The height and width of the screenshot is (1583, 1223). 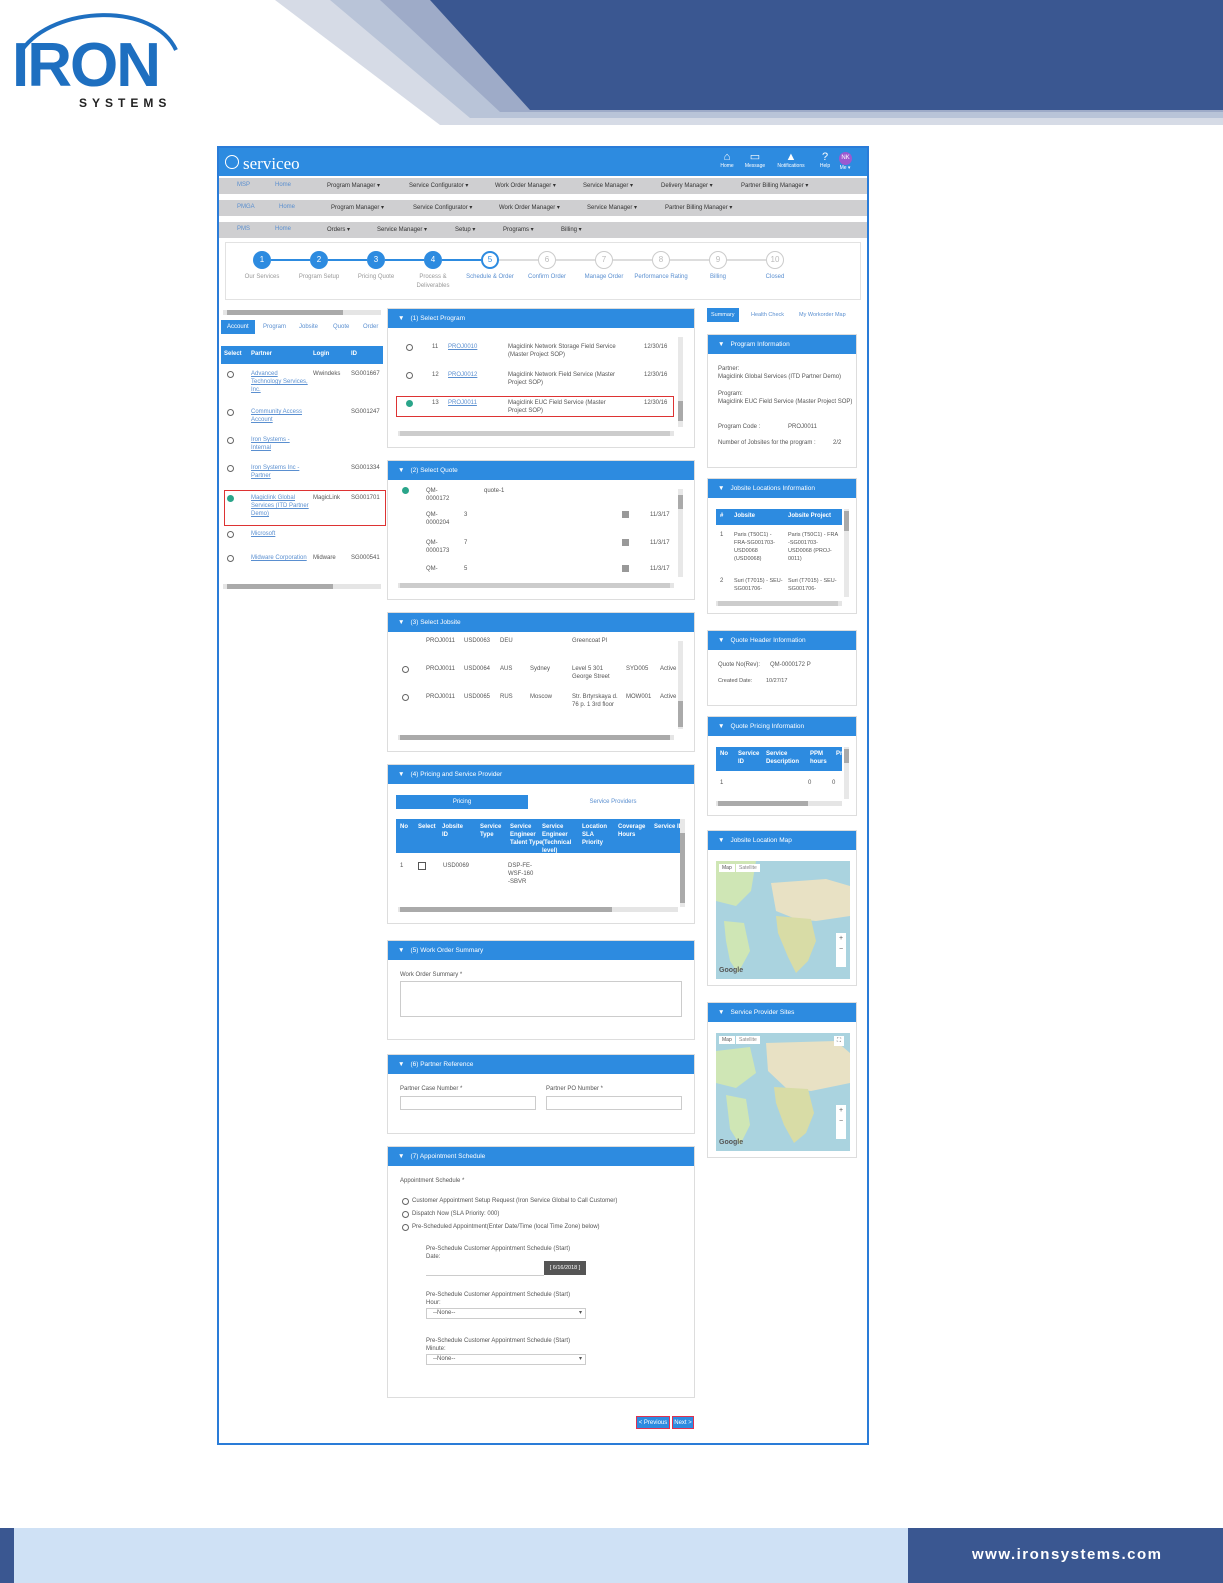 I want to click on row-checkbox, so click(x=422, y=866).